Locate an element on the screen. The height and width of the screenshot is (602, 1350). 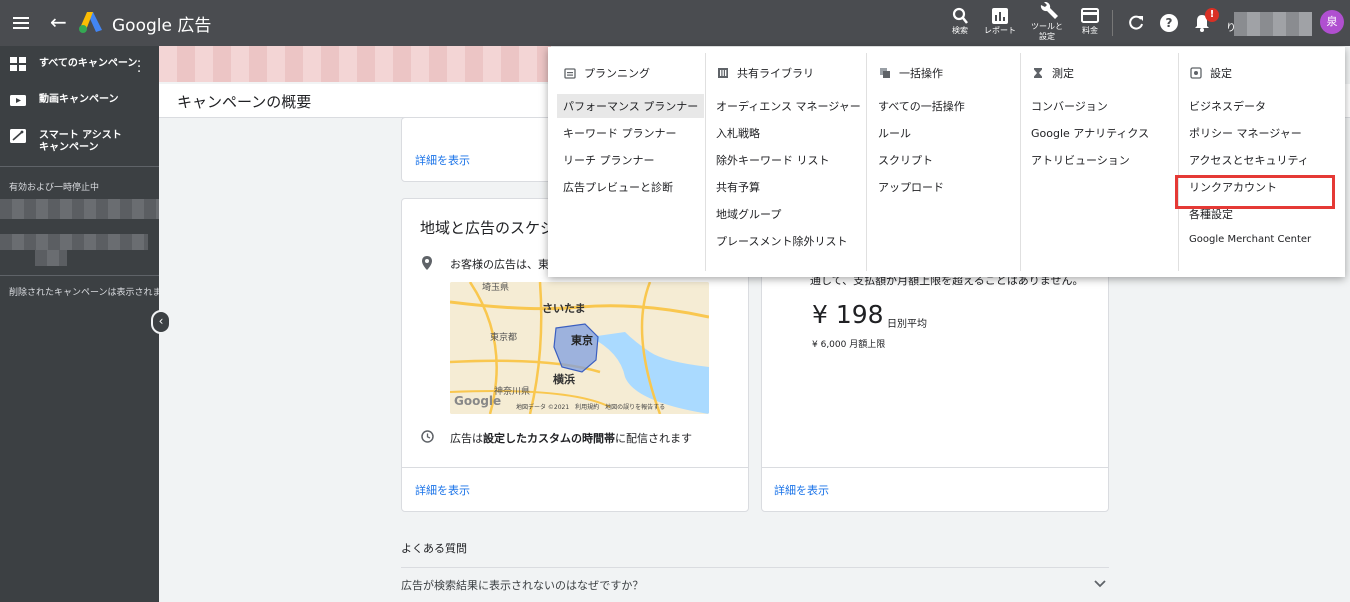
location-text: お客様の広告は、東 is located at coordinates (499, 264).